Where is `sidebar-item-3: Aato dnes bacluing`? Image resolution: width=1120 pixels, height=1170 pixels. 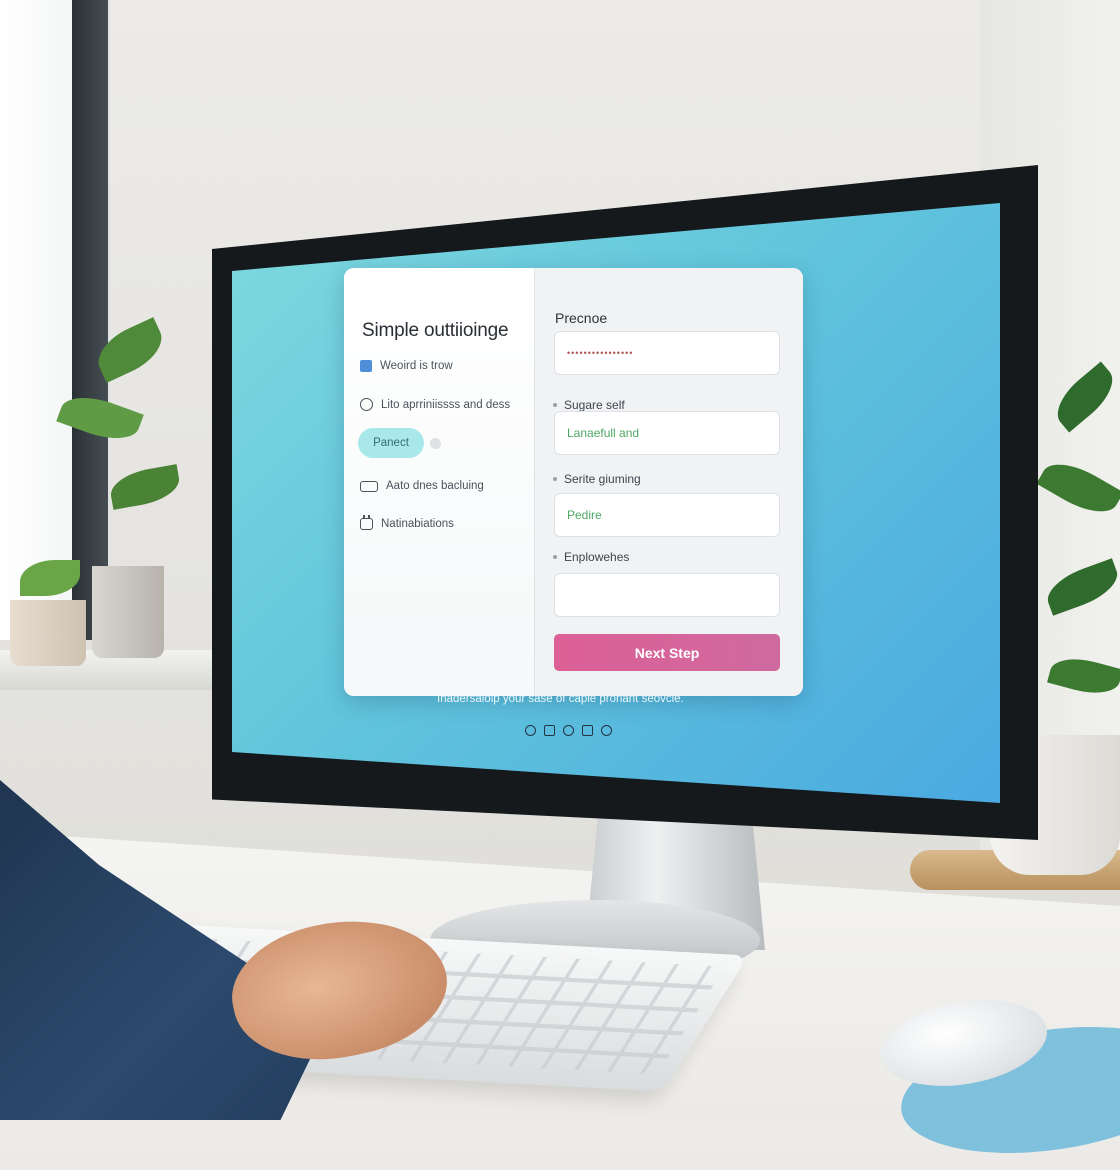
sidebar-item-3: Aato dnes bacluing is located at coordinates (422, 486).